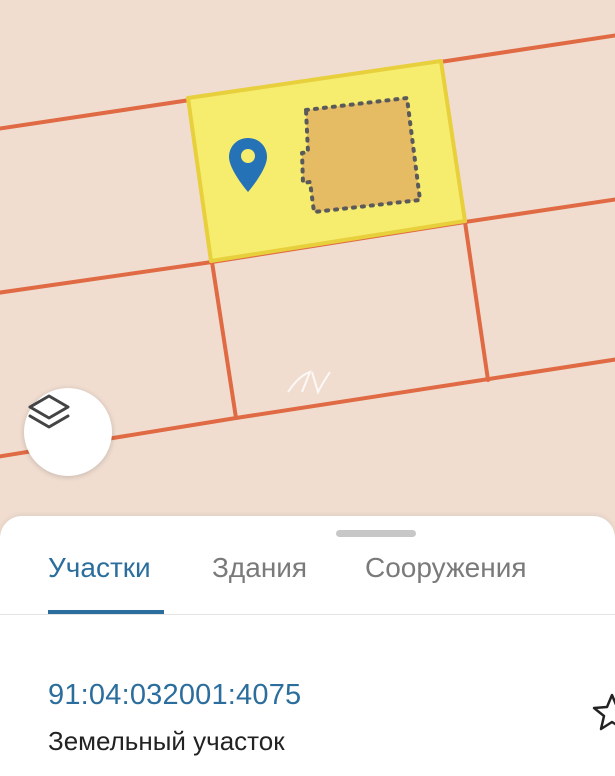 Image resolution: width=615 pixels, height=776 pixels. I want to click on layers-button, so click(68, 432).